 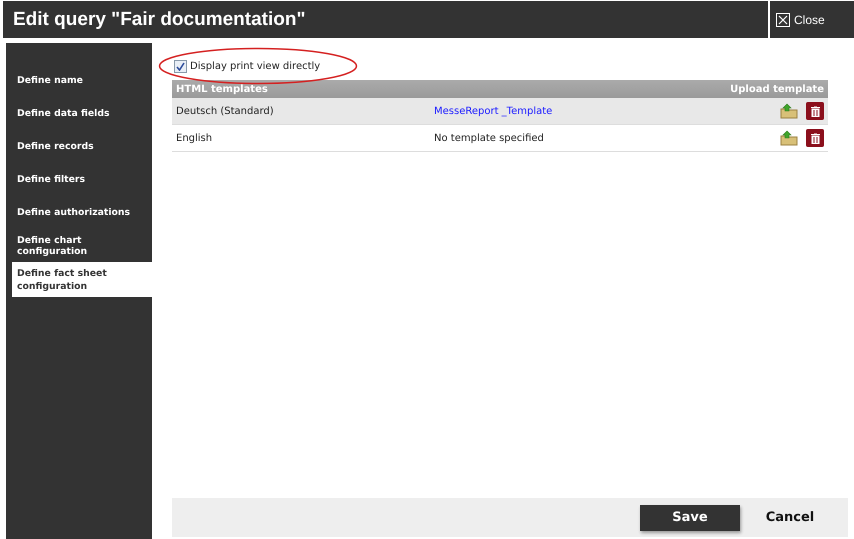 I want to click on table-cell: No template specified, so click(x=489, y=138).